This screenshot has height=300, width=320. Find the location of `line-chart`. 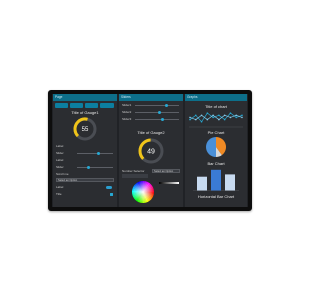

line-chart is located at coordinates (216, 120).